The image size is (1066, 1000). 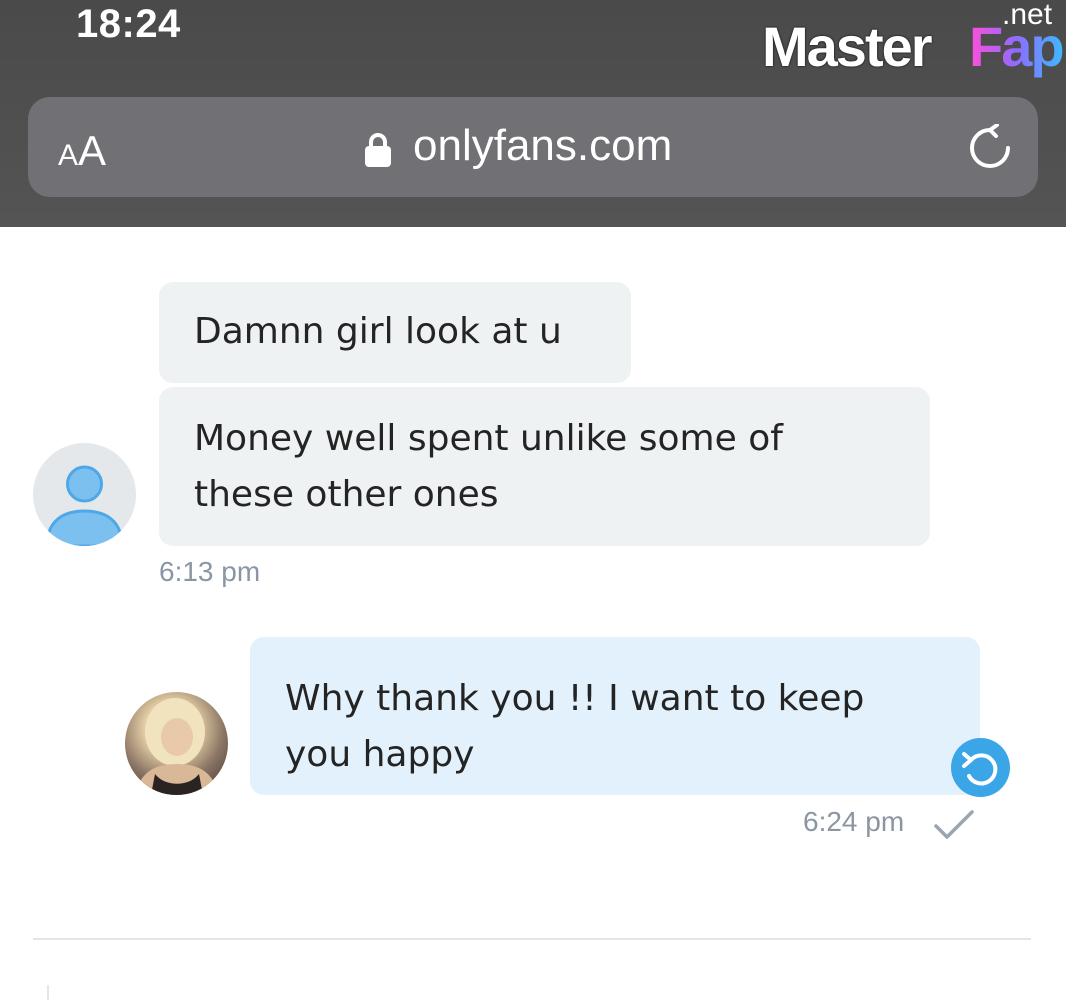 What do you see at coordinates (92, 150) in the screenshot?
I see `text-size-big-label: A` at bounding box center [92, 150].